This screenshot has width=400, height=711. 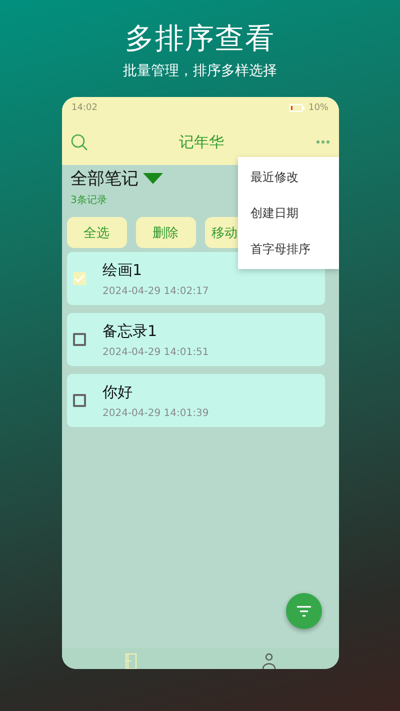 I want to click on note-date: 2024-04-29 14:01:39, so click(x=155, y=413).